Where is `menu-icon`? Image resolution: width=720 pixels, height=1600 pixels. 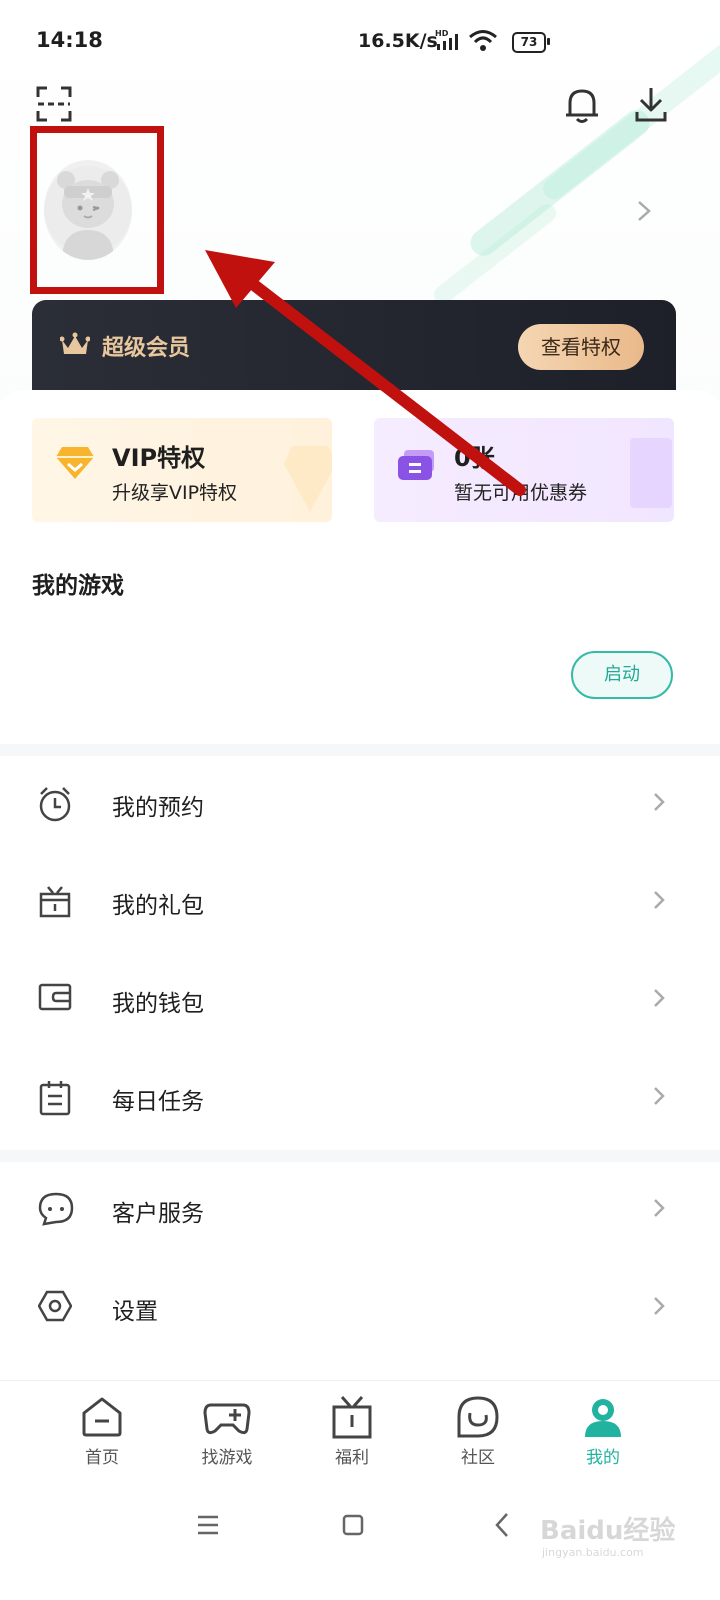
menu-icon is located at coordinates (208, 1525).